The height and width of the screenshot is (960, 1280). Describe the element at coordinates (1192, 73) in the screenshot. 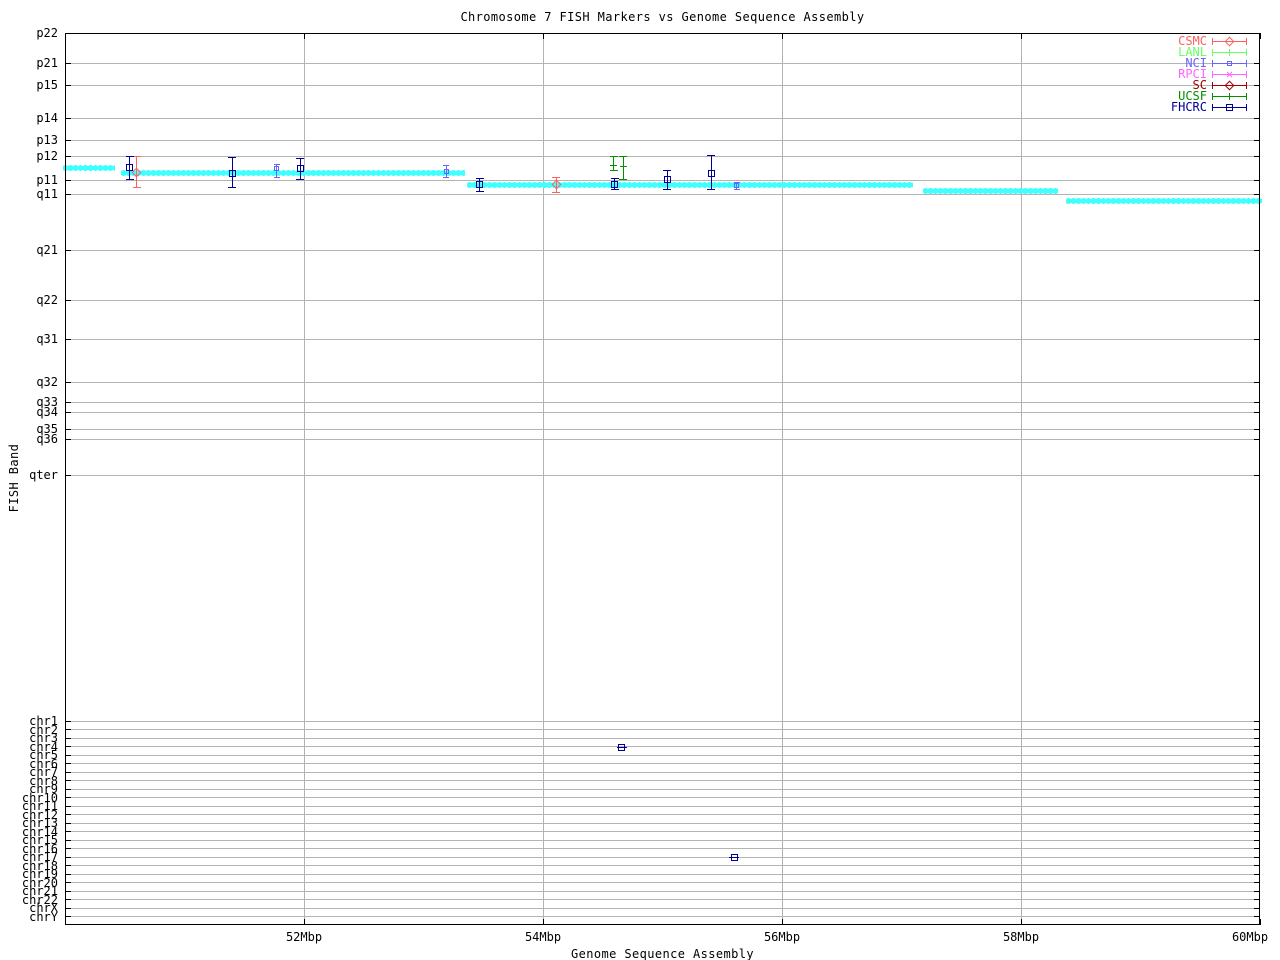

I see `legend-entry-label: RPCI` at that location.